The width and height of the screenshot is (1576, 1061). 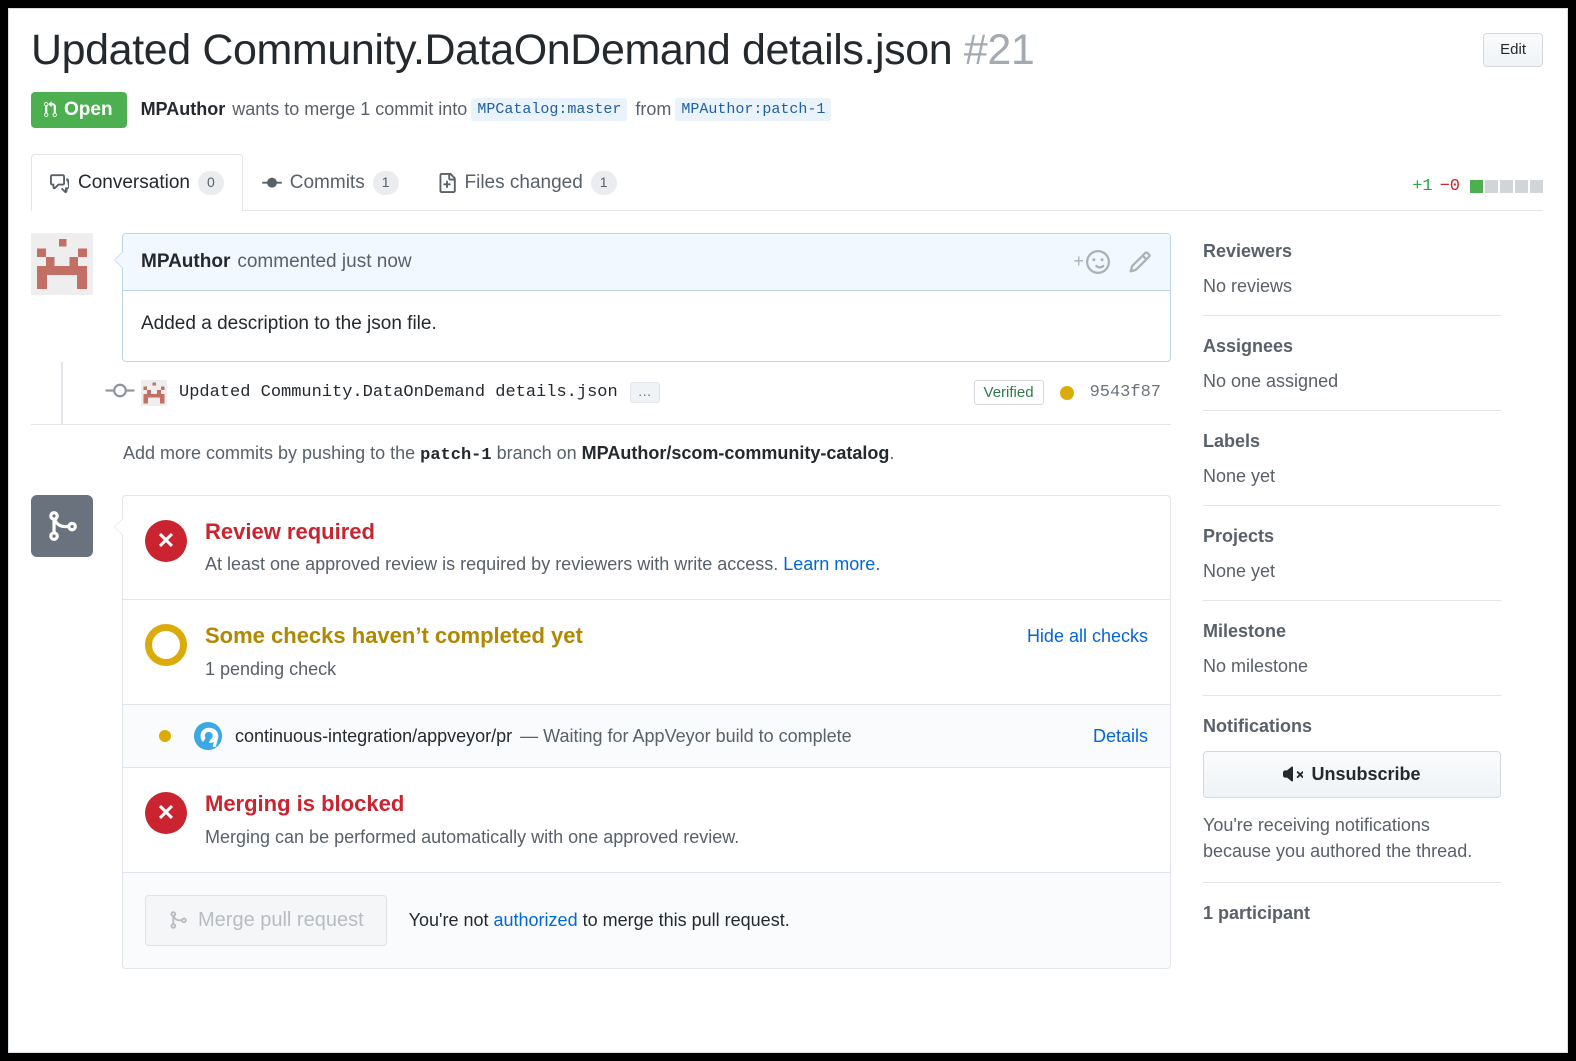 What do you see at coordinates (183, 109) in the screenshot?
I see `pr-author: MPAuthor` at bounding box center [183, 109].